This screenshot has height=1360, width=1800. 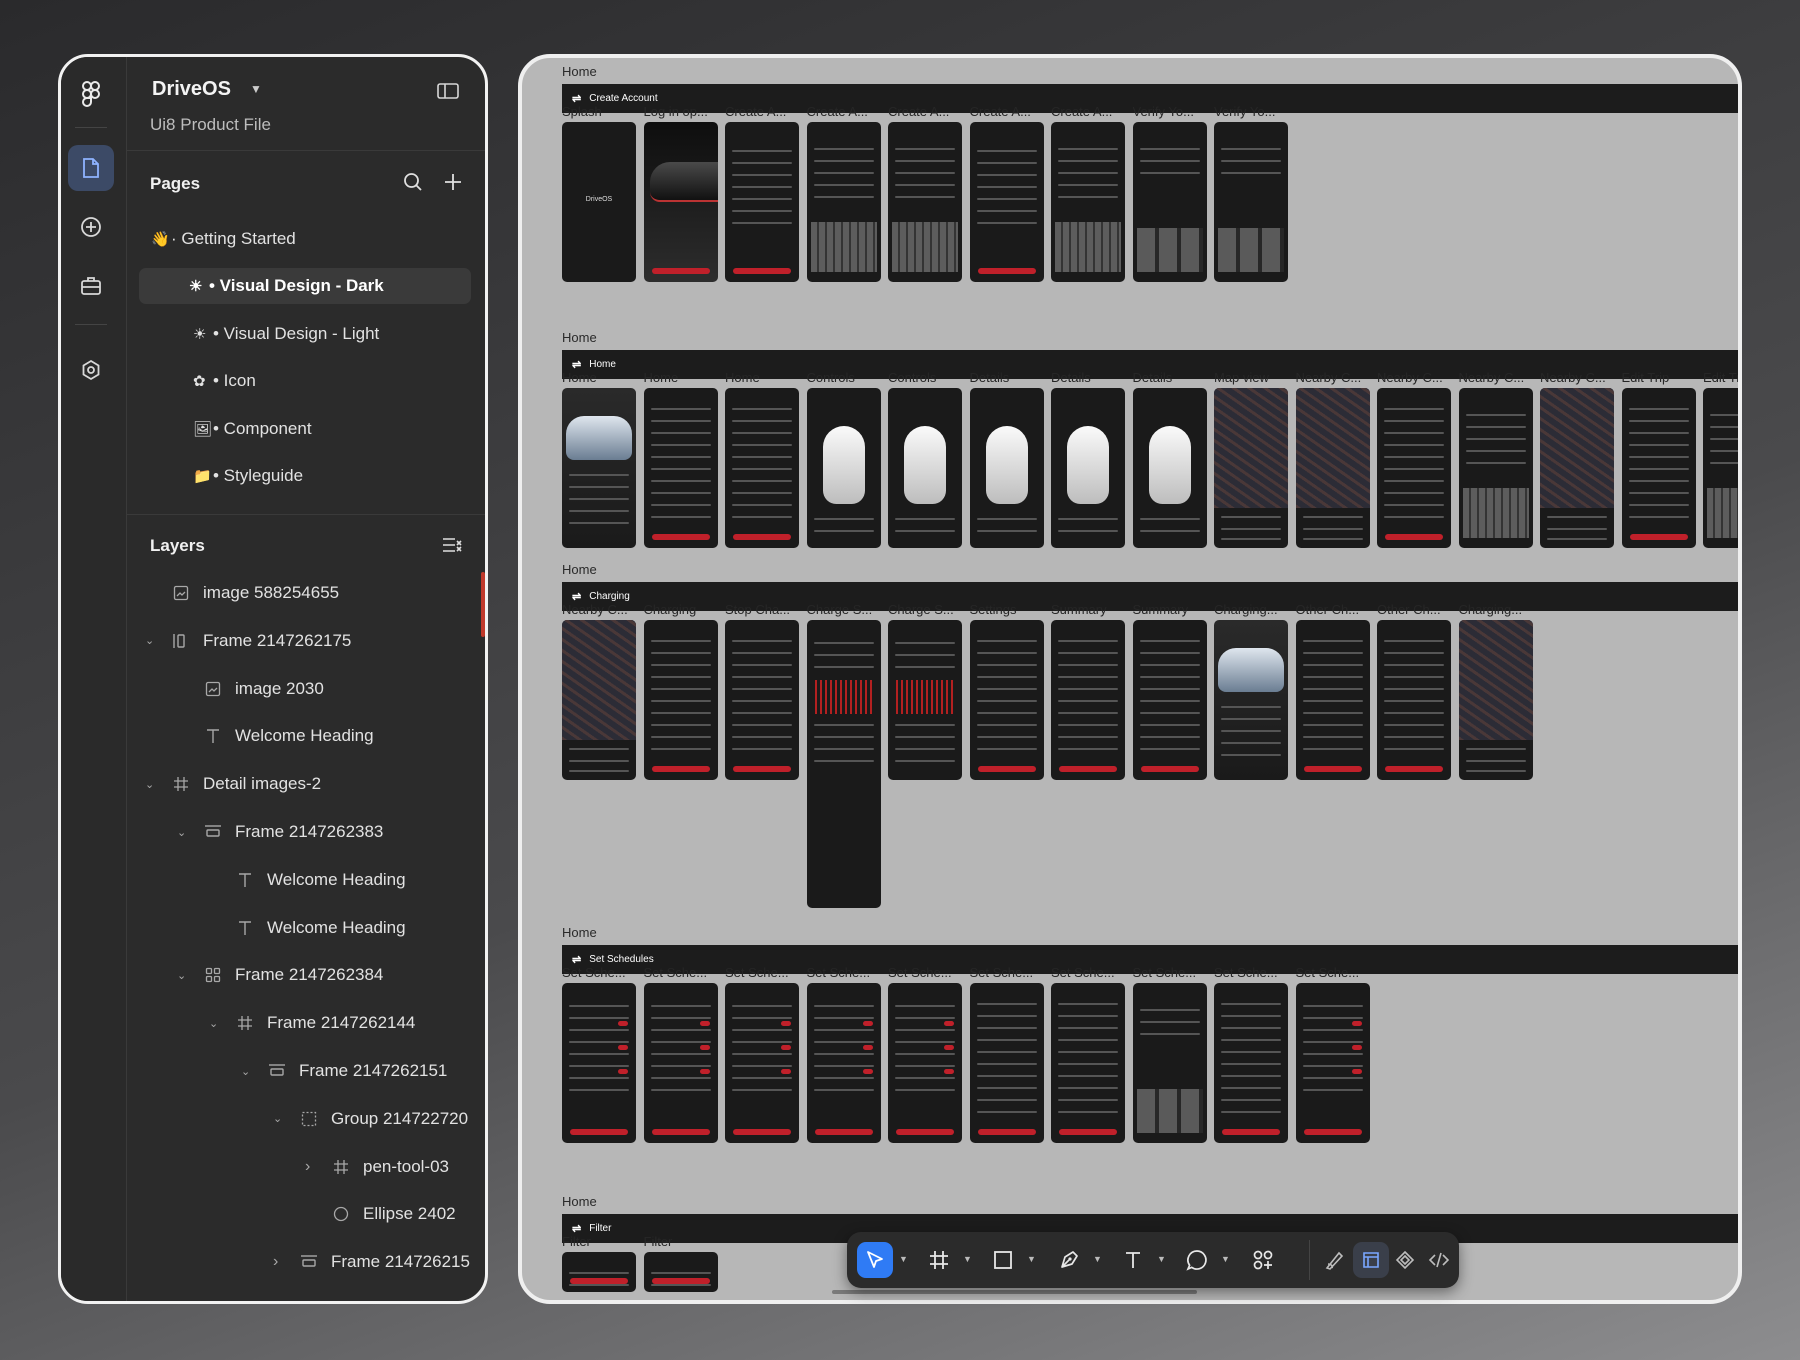 What do you see at coordinates (1197, 1260) in the screenshot?
I see `comment-icon` at bounding box center [1197, 1260].